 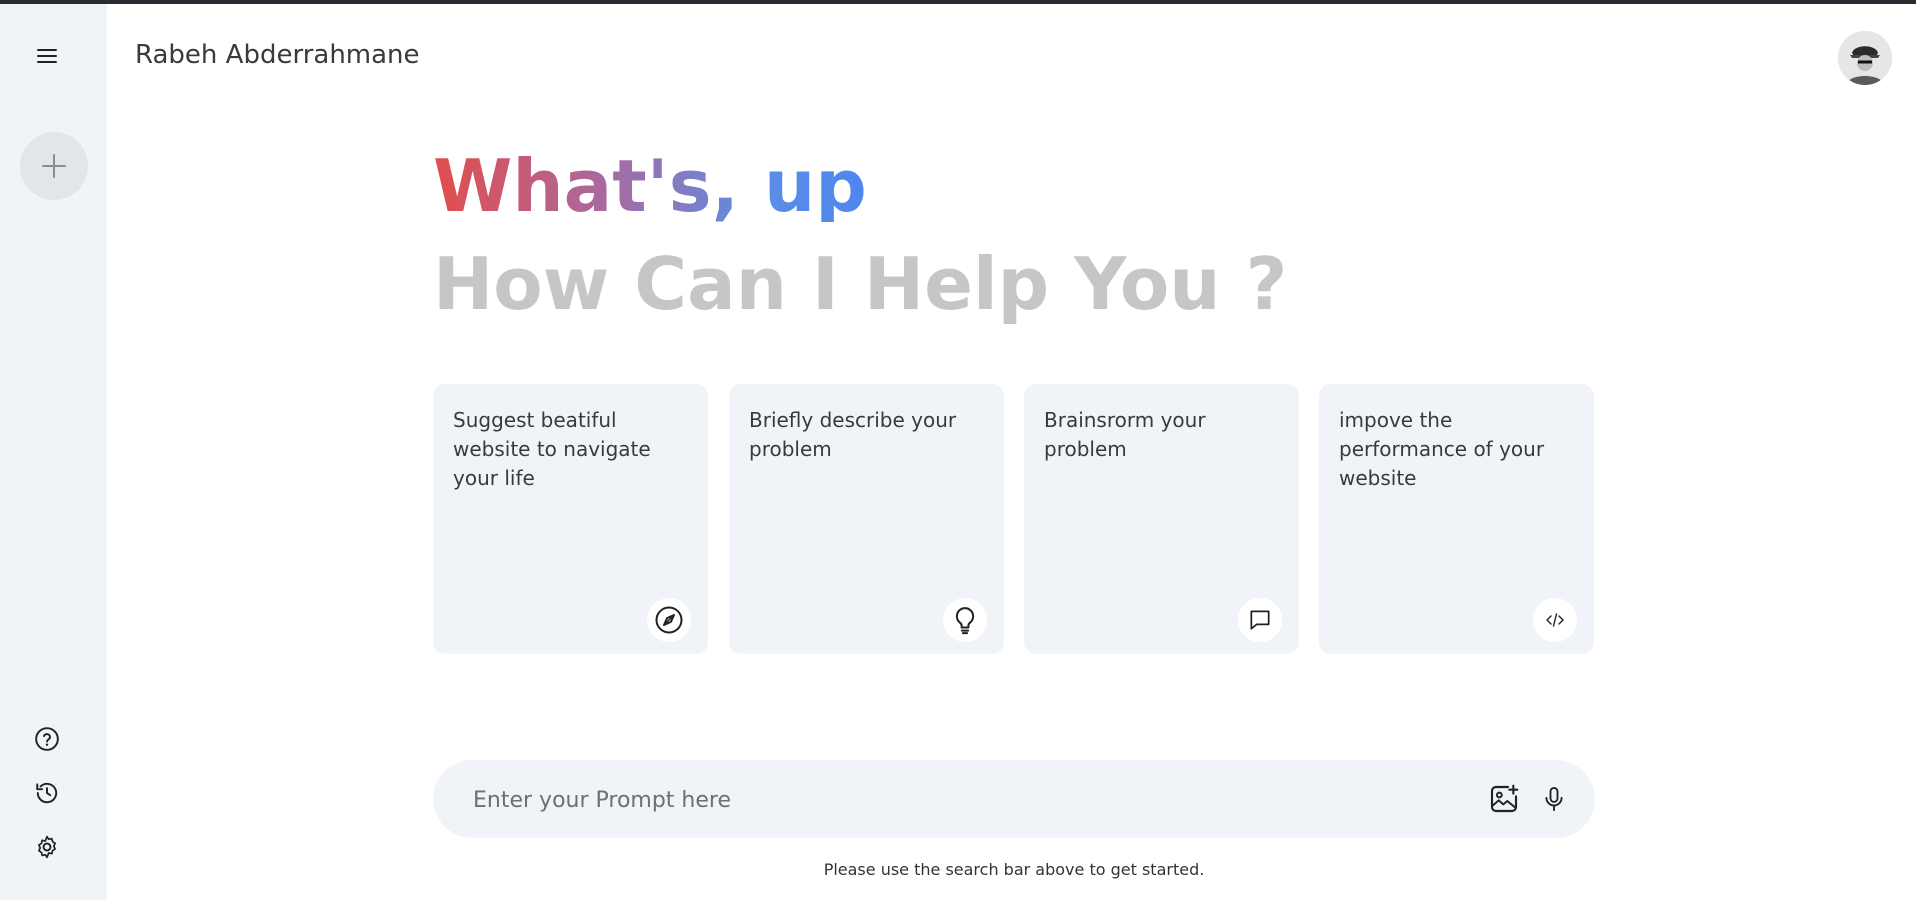 What do you see at coordinates (53, 452) in the screenshot?
I see `sidebar` at bounding box center [53, 452].